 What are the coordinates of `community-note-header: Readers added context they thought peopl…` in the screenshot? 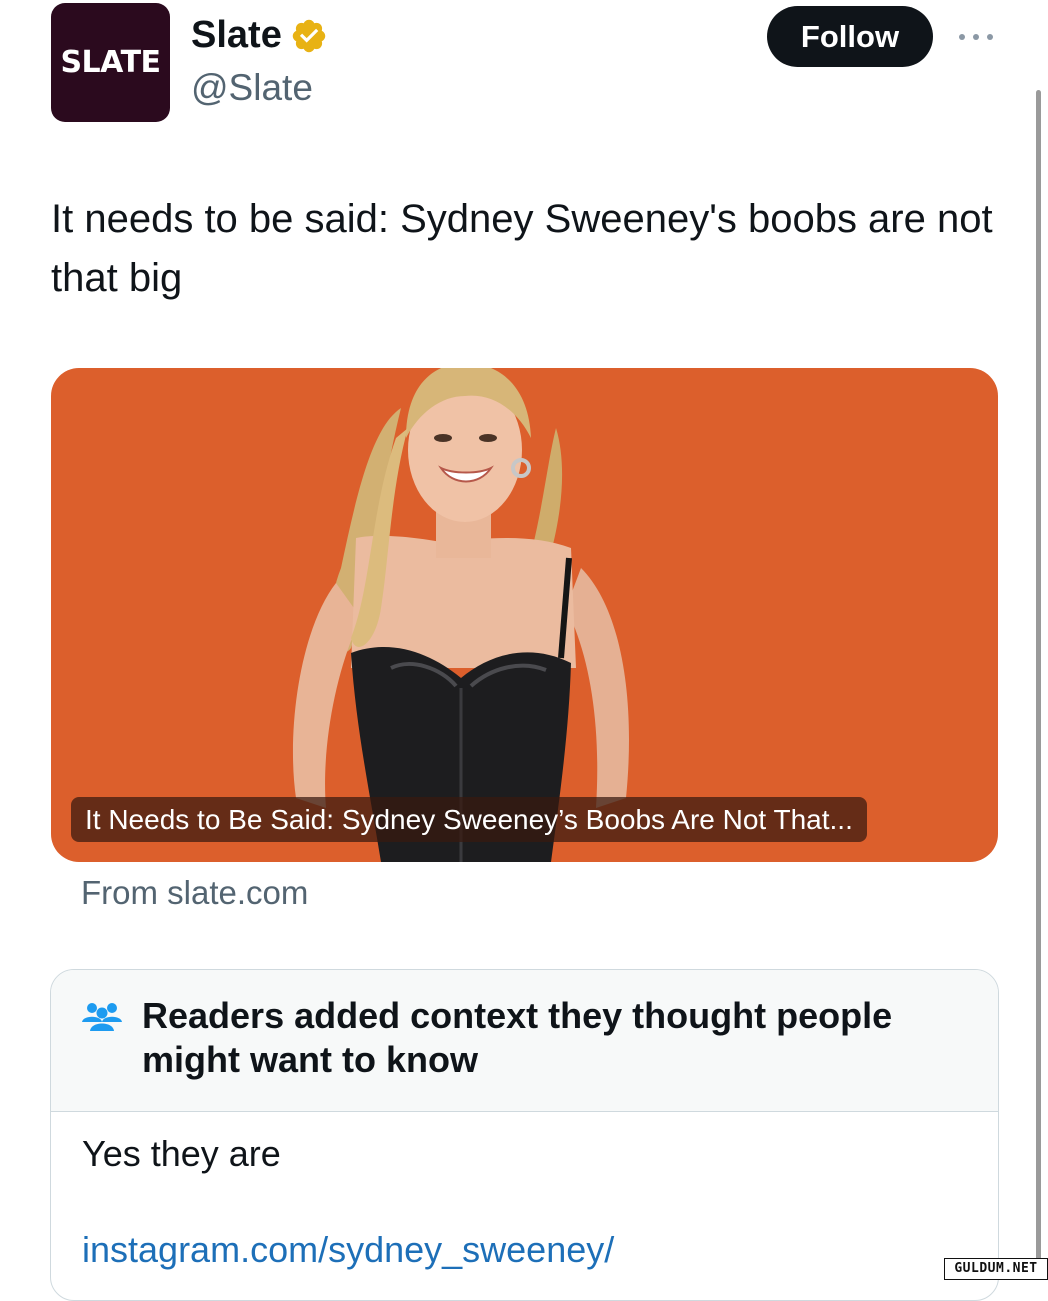 It's located at (524, 1041).